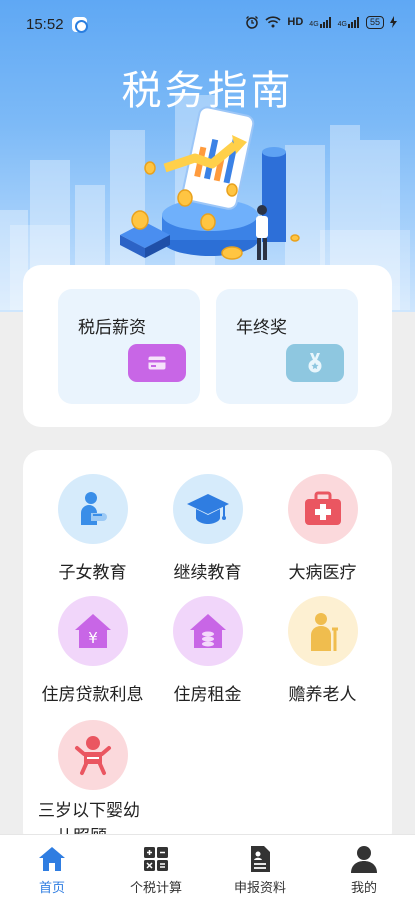  Describe the element at coordinates (52, 859) in the screenshot. I see `home-icon` at that location.